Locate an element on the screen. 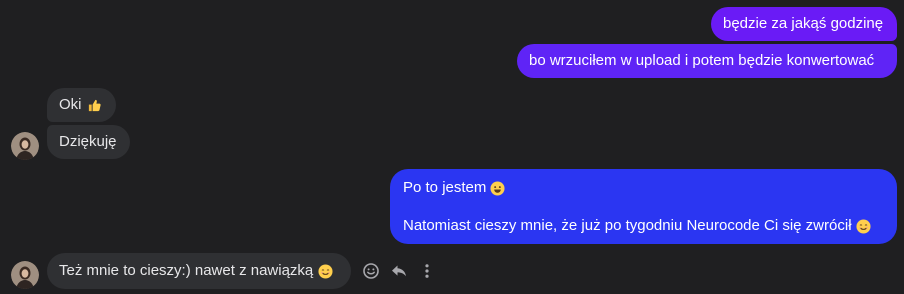 The image size is (904, 294). grinning-face-emoji is located at coordinates (497, 188).